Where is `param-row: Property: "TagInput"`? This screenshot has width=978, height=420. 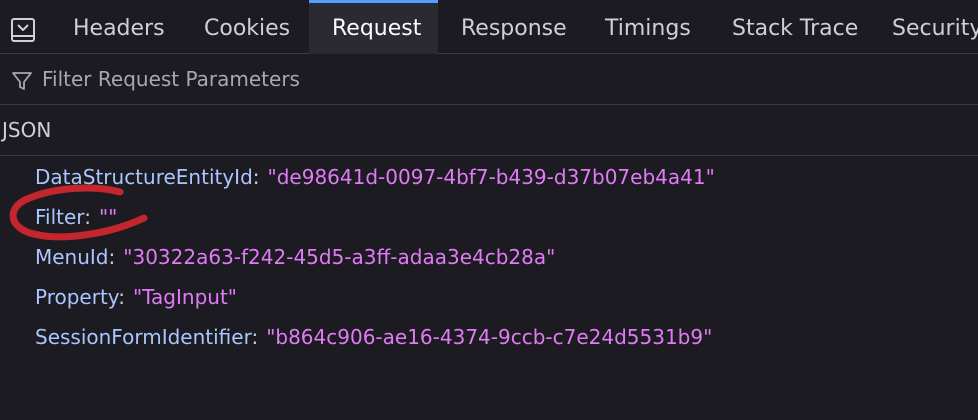
param-row: Property: "TagInput" is located at coordinates (489, 297).